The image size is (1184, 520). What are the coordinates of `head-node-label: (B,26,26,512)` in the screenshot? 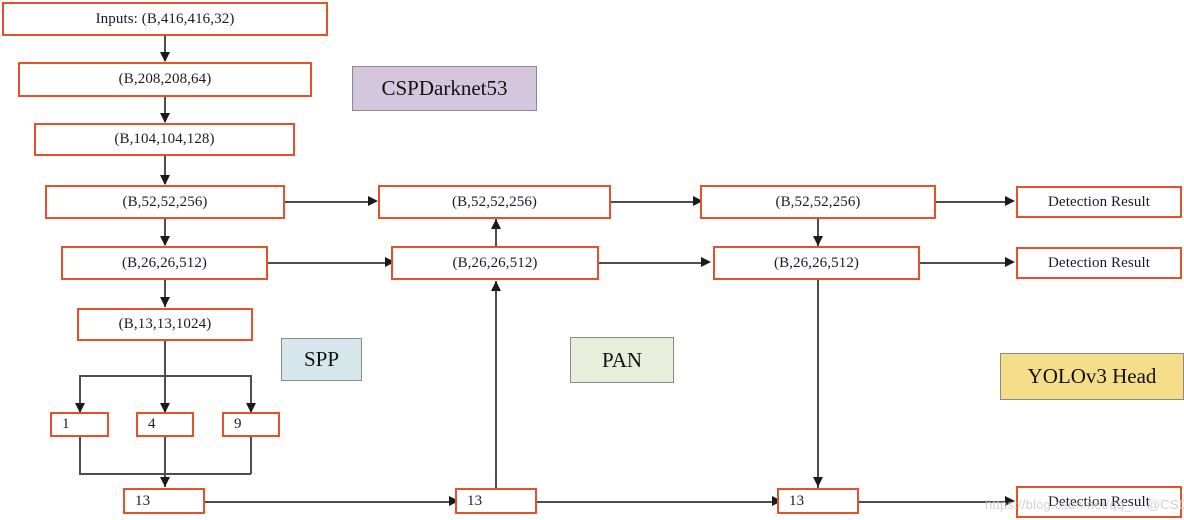 It's located at (816, 262).